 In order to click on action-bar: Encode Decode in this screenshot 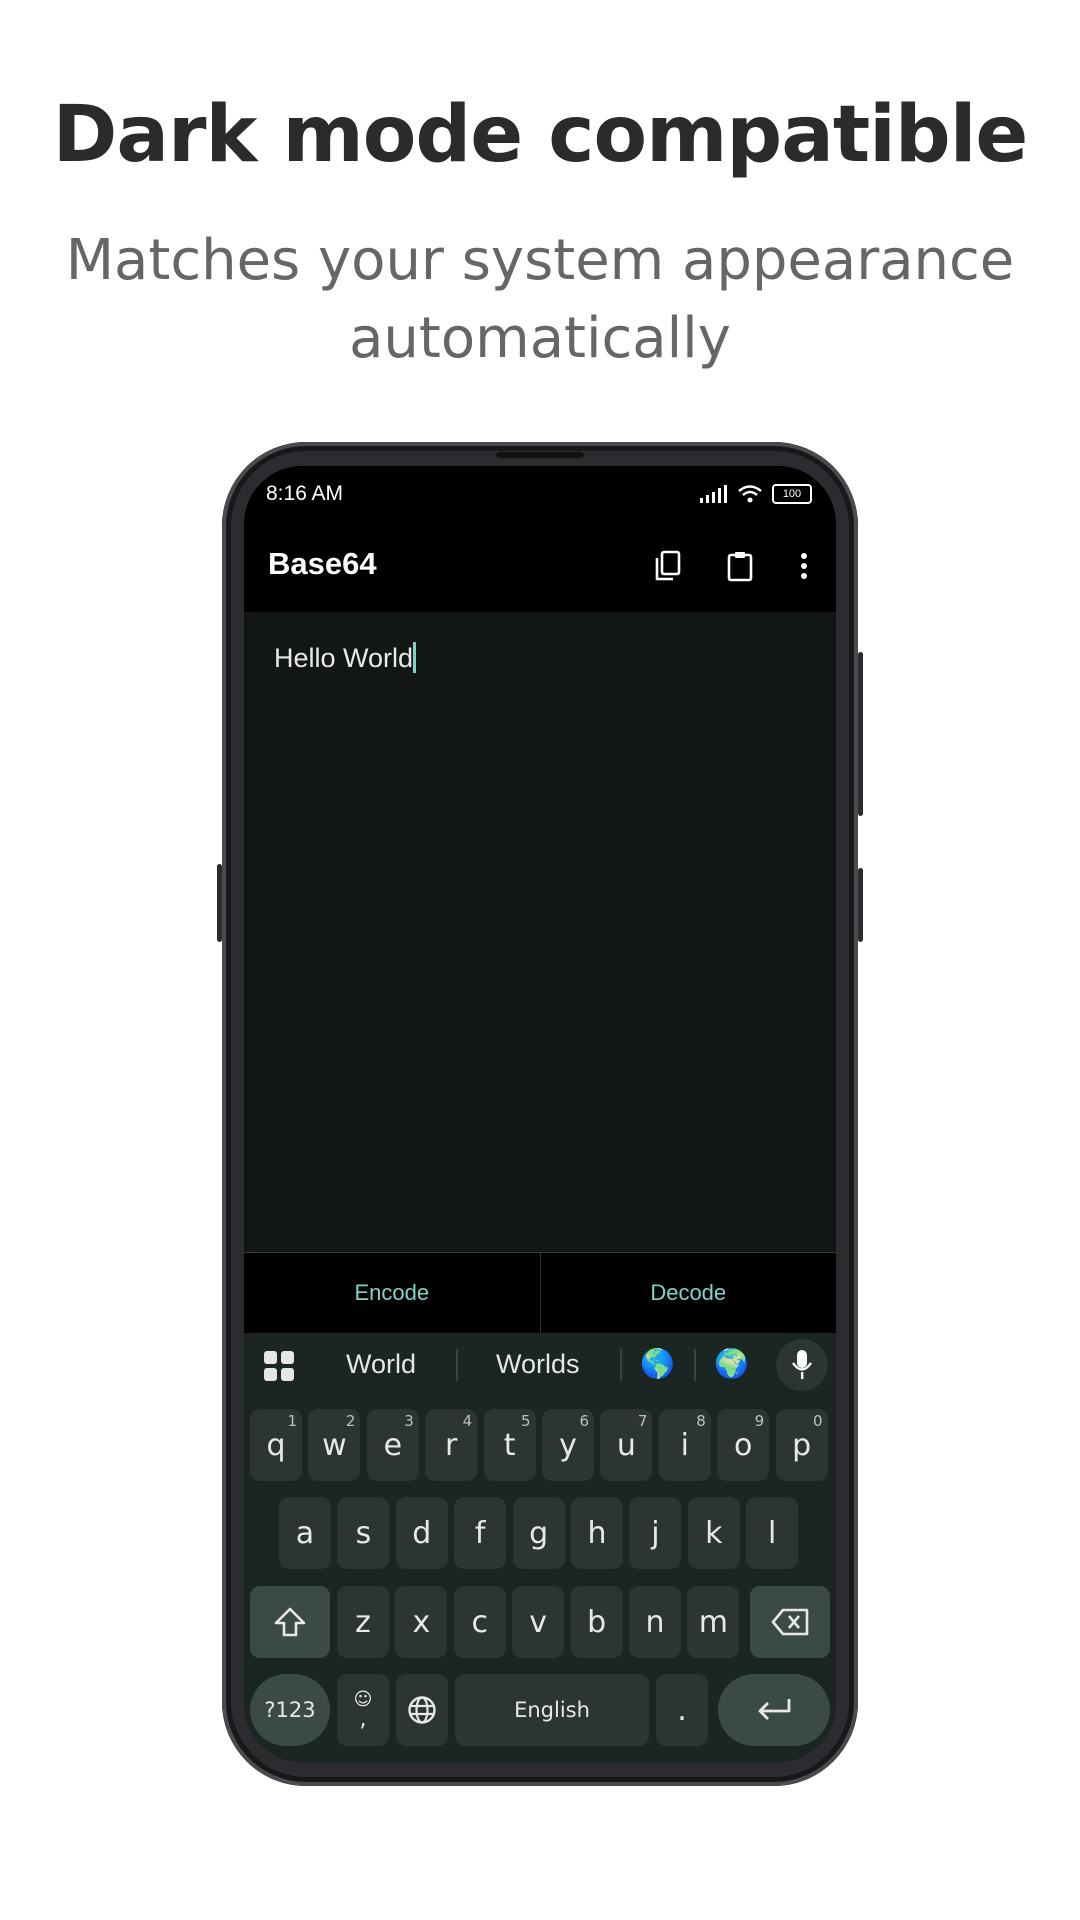, I will do `click(540, 1293)`.